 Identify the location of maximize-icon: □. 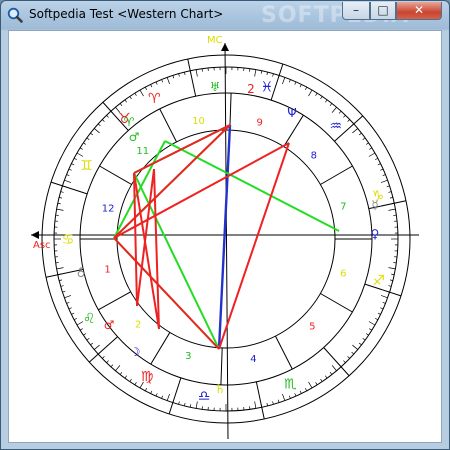
(383, 10).